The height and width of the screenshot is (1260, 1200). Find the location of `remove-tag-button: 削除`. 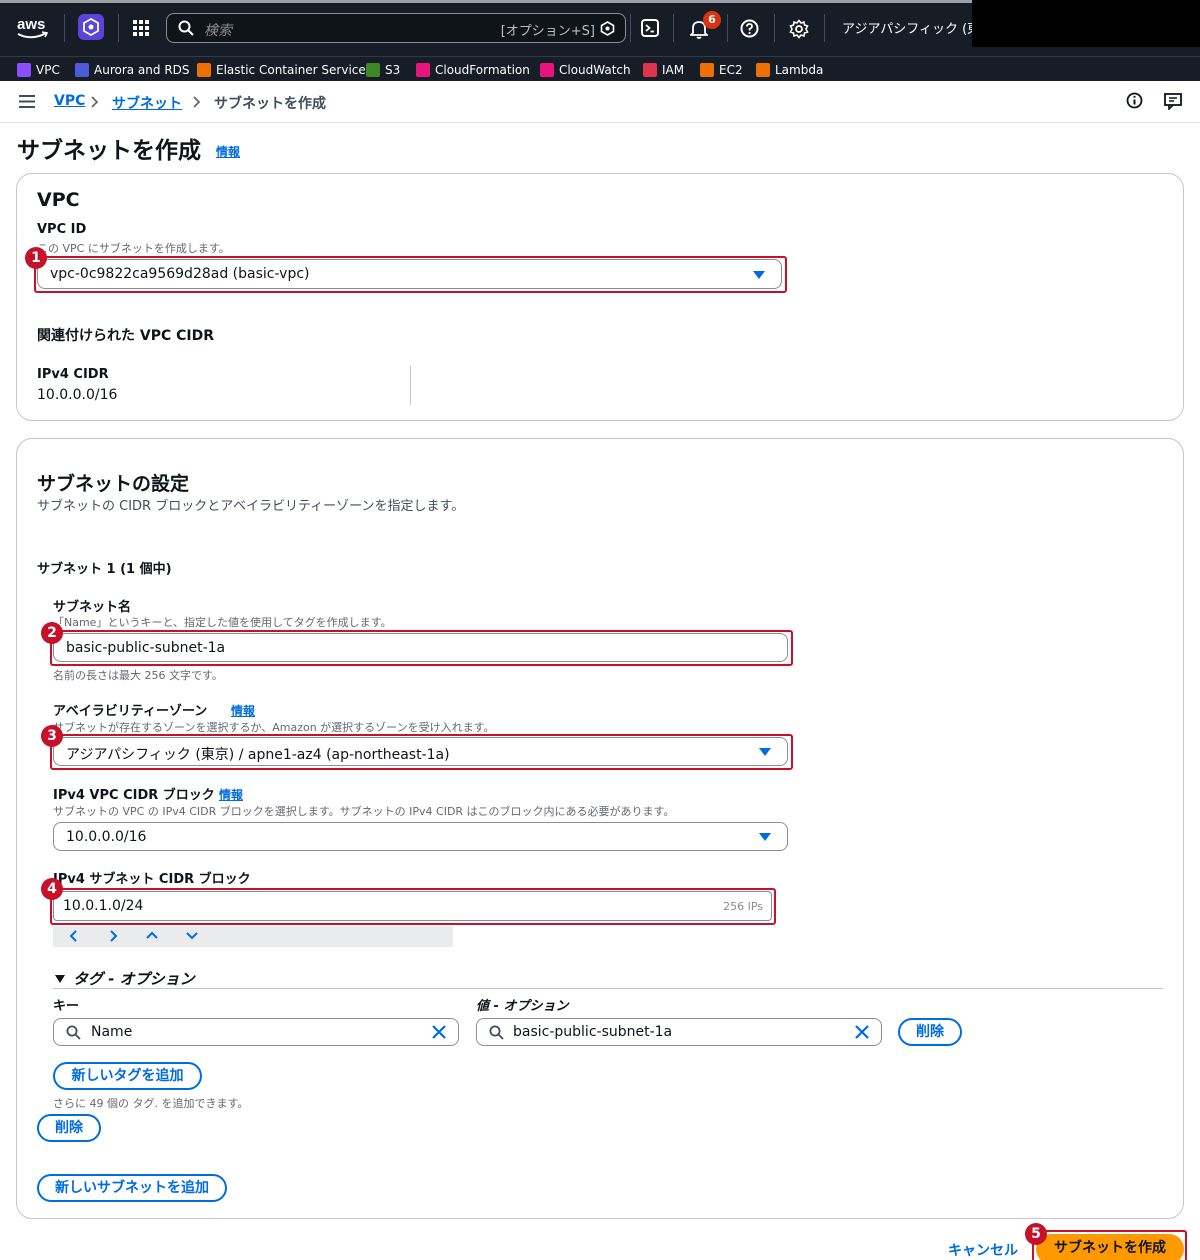

remove-tag-button: 削除 is located at coordinates (930, 1032).